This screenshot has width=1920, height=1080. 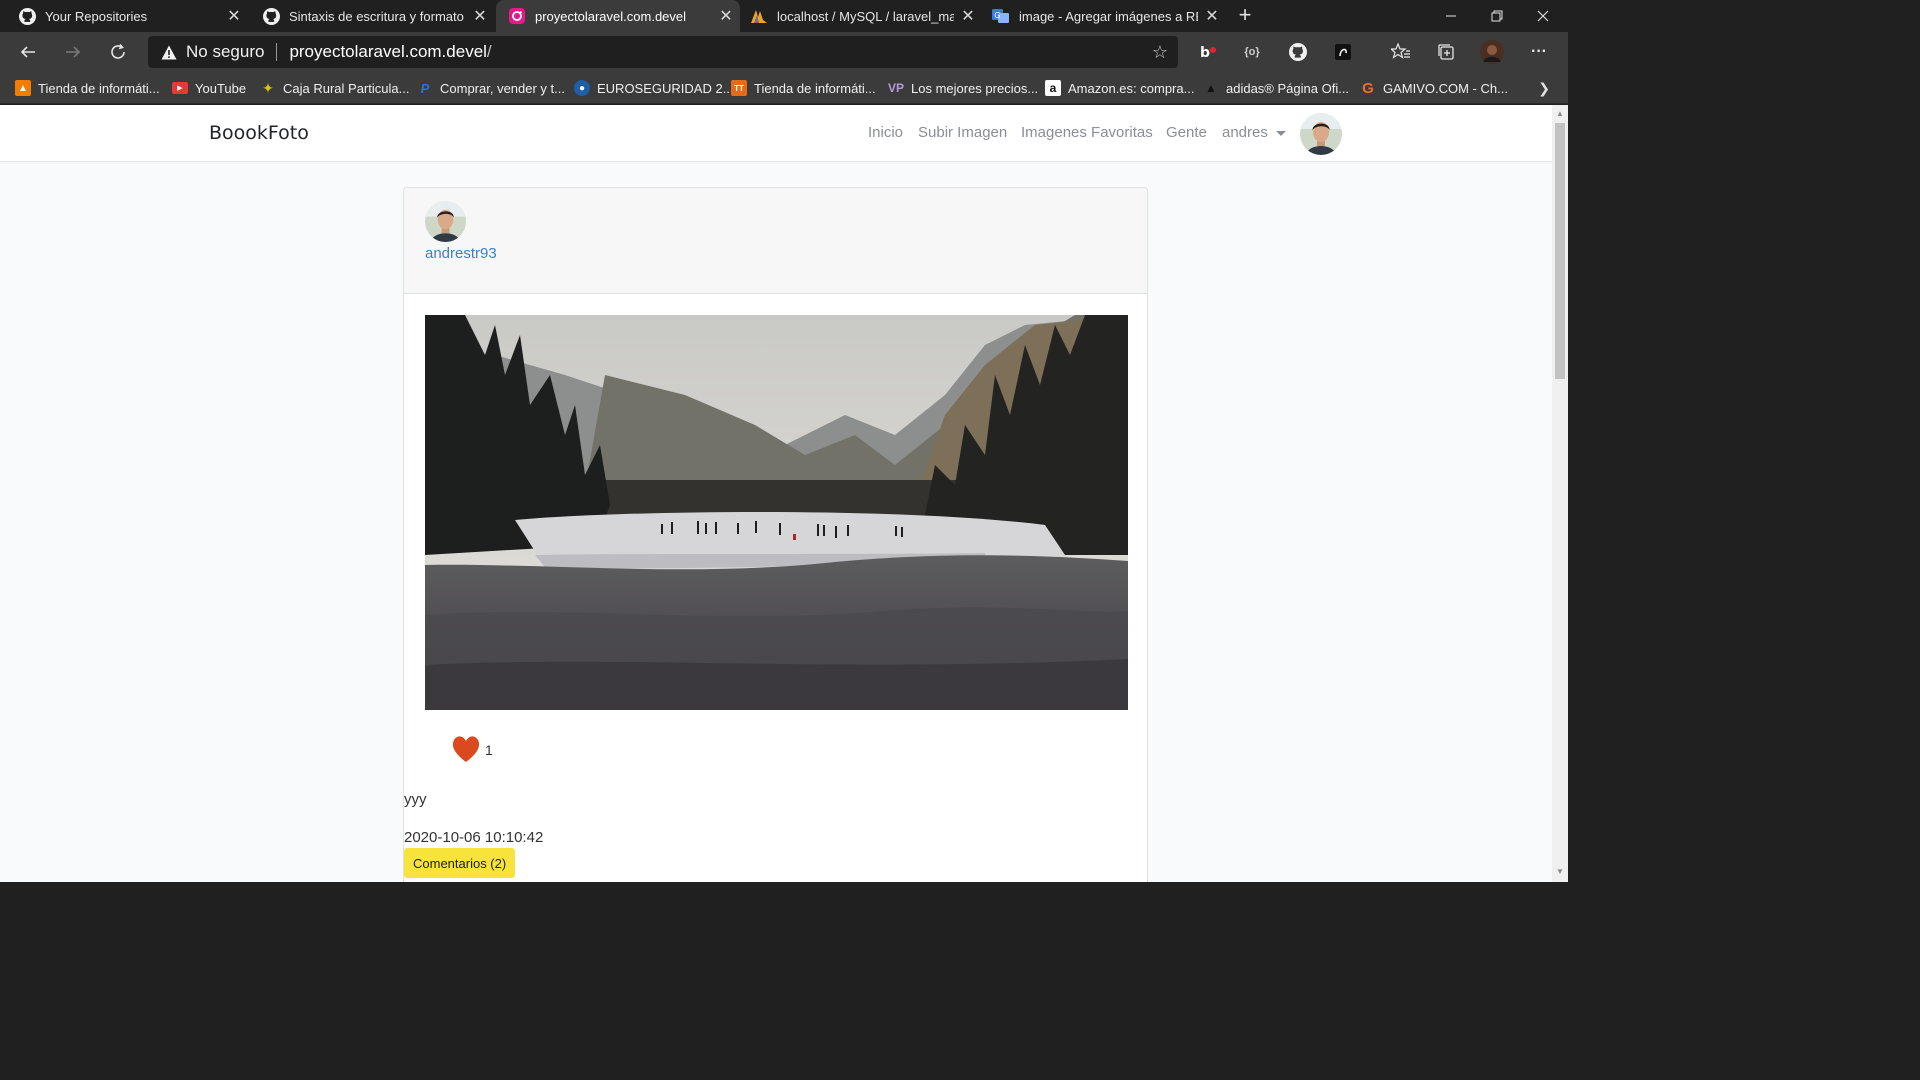 What do you see at coordinates (1560, 493) in the screenshot?
I see `page-scrollbar: ▲ ▼` at bounding box center [1560, 493].